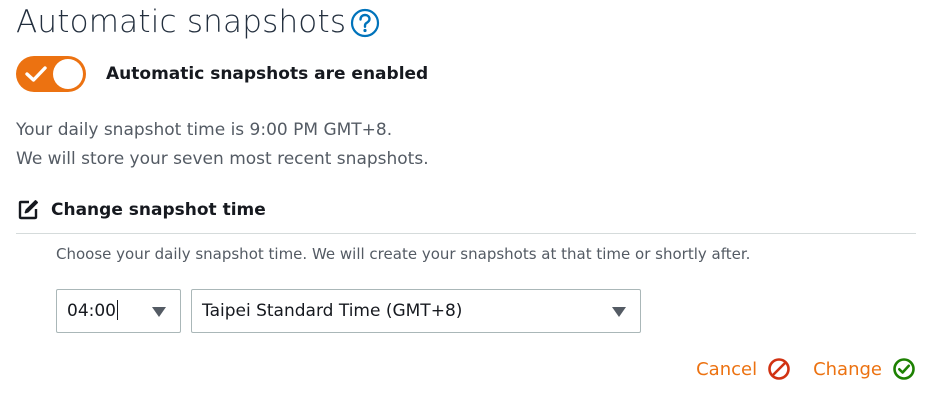  Describe the element at coordinates (466, 233) in the screenshot. I see `section-divider` at that location.